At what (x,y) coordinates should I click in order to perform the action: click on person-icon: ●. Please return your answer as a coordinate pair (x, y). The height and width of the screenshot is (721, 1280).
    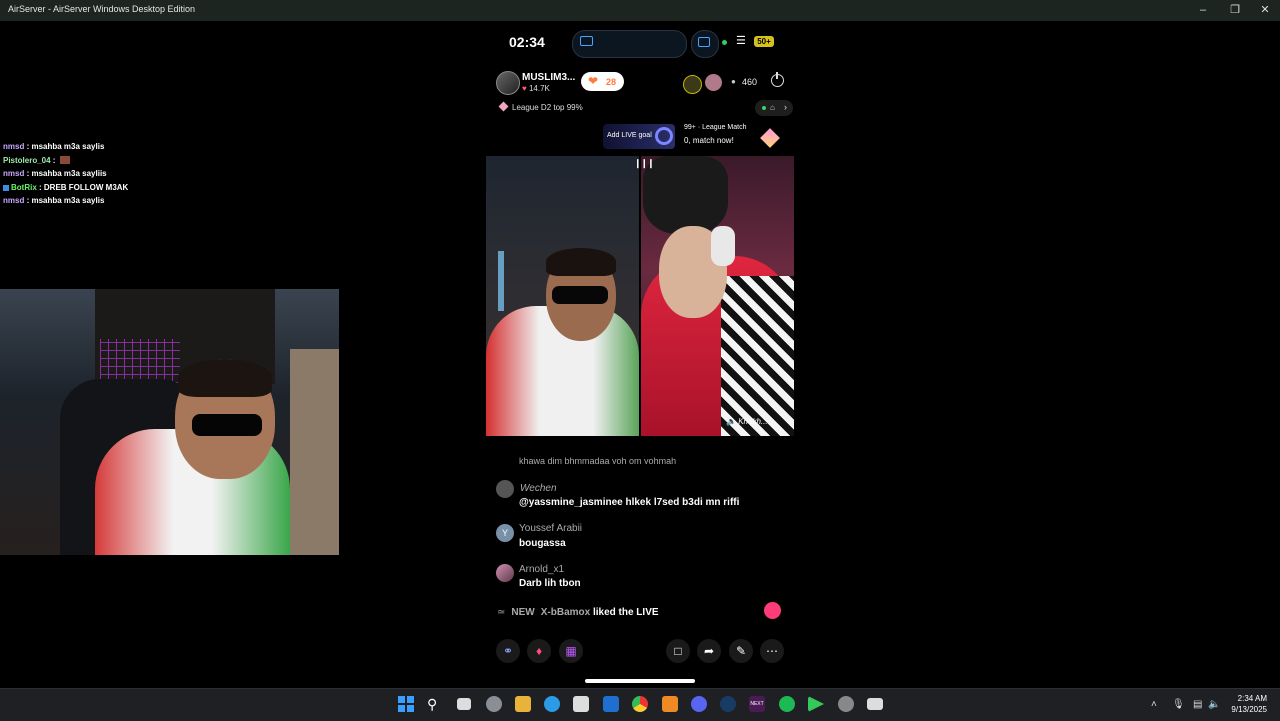
    Looking at the image, I should click on (733, 81).